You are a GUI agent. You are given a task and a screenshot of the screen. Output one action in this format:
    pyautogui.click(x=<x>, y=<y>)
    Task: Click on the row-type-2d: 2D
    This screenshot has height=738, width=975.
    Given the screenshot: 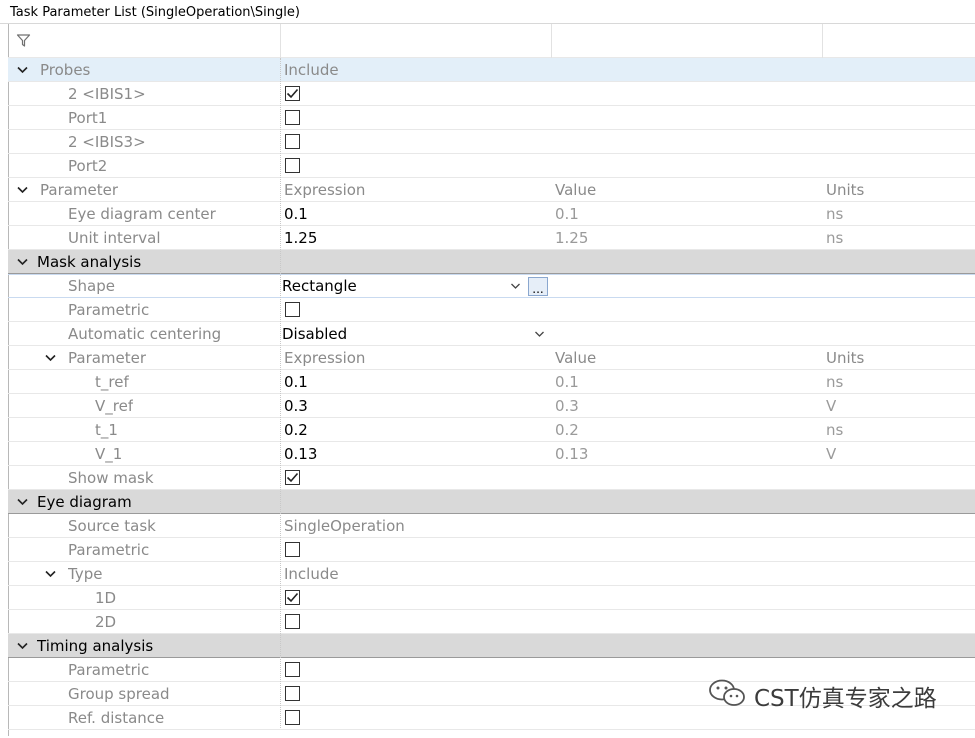 What is the action you would take?
    pyautogui.click(x=491, y=622)
    